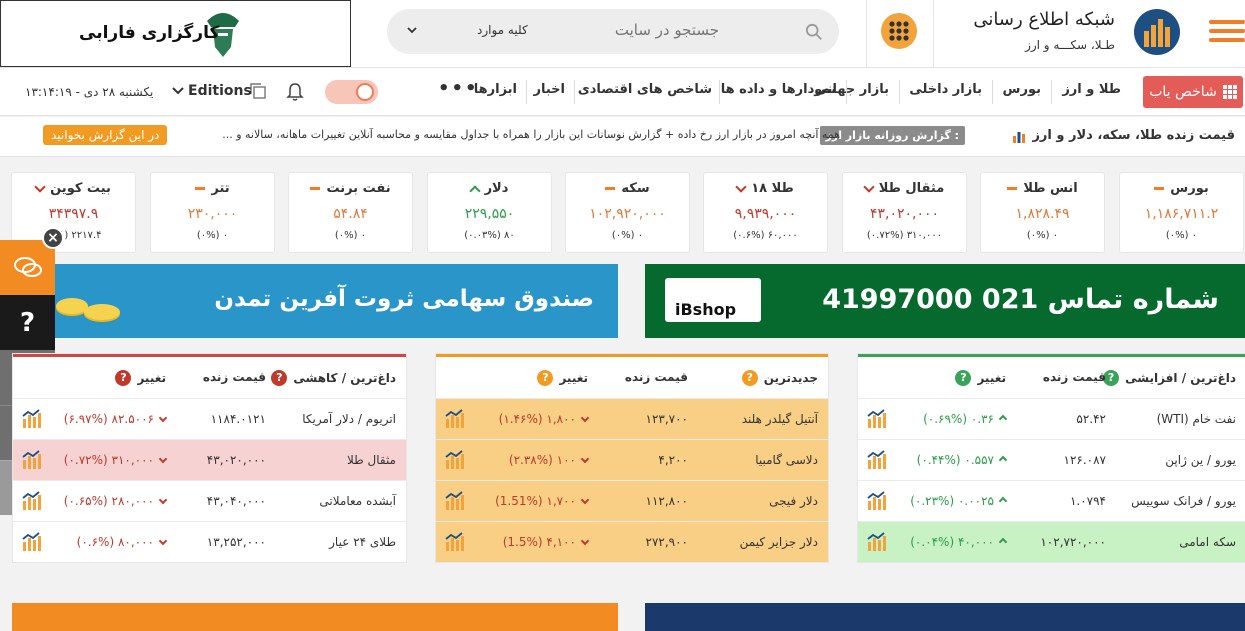 The image size is (1245, 631). Describe the element at coordinates (1157, 32) in the screenshot. I see `site-logo` at that location.